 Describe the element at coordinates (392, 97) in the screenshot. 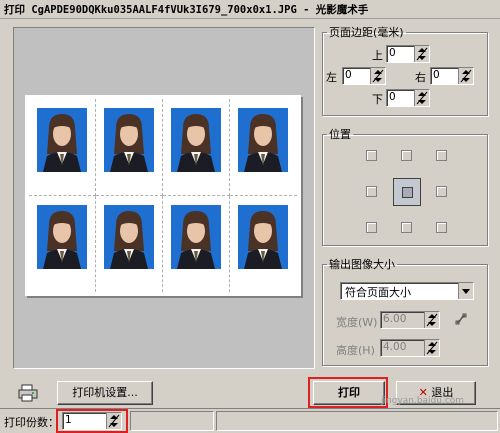

I see `margin-bottom-value: 0` at that location.